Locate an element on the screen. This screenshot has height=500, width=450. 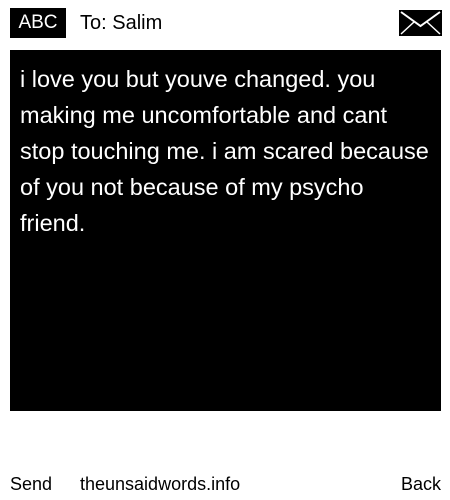
recipient-field: To: Salim is located at coordinates (121, 23).